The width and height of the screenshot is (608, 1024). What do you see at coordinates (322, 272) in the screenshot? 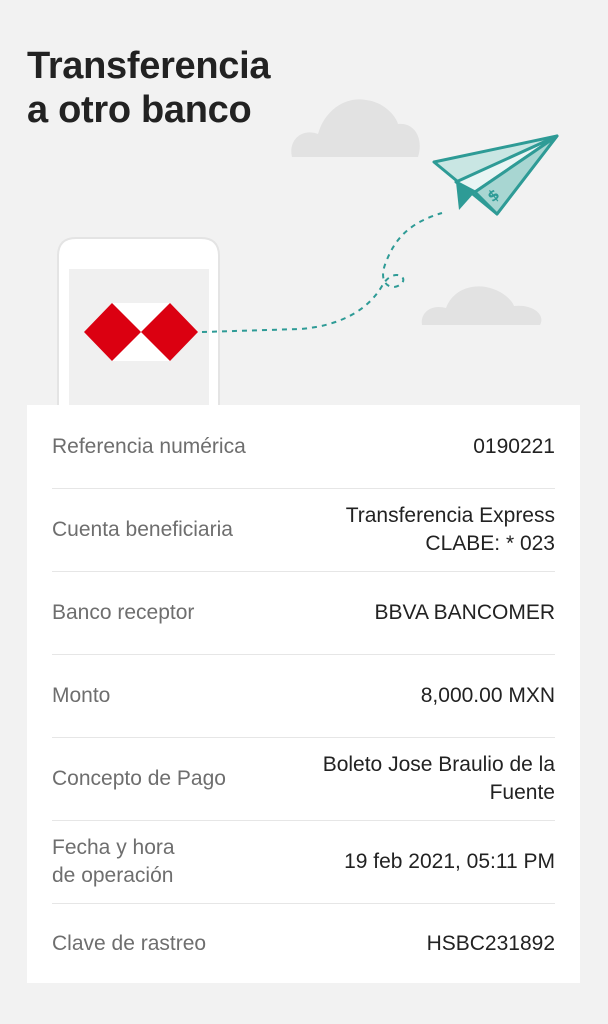
I see `flight-path-line` at bounding box center [322, 272].